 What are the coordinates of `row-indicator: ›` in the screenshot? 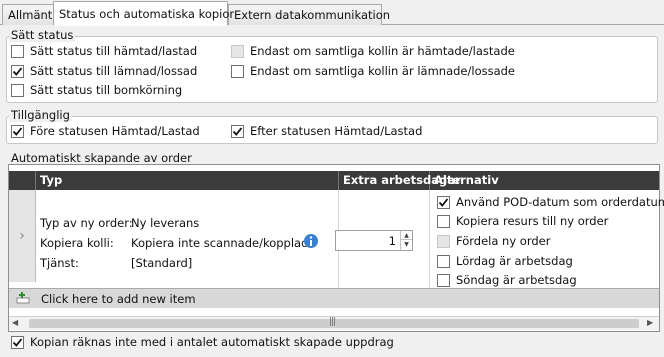 It's located at (22, 236).